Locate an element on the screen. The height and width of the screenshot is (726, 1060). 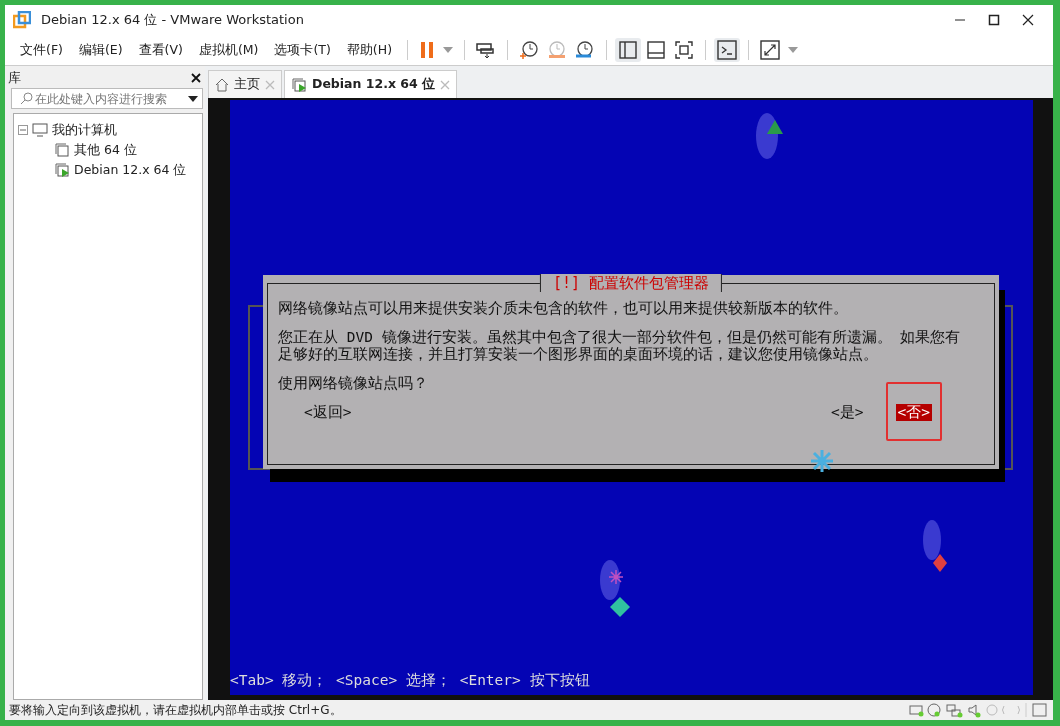
tab: 主页 is located at coordinates (245, 84).